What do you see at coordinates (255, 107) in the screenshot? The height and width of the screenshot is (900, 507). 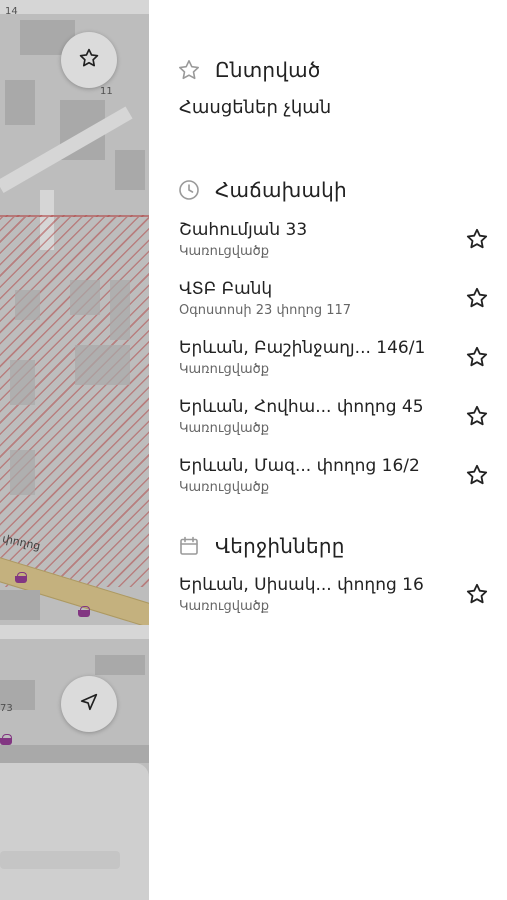 I see `favorites-empty-text: Հասցեներ չկան` at bounding box center [255, 107].